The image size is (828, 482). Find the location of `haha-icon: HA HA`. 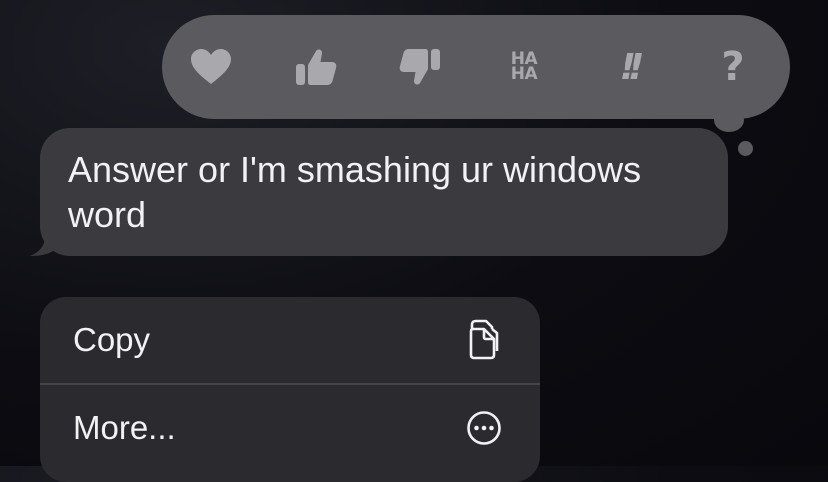

haha-icon: HA HA is located at coordinates (524, 66).